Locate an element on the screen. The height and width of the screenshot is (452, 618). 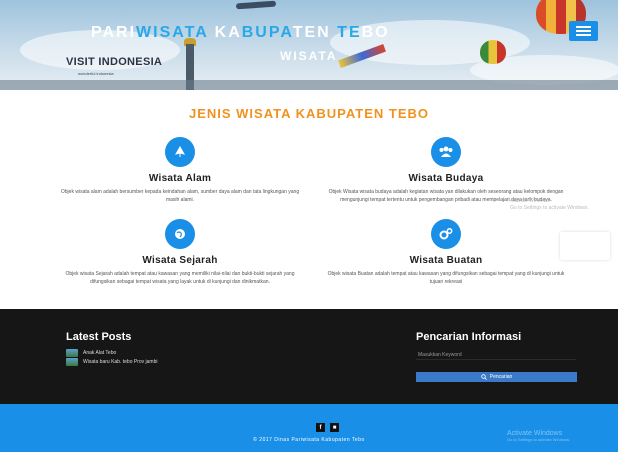
feature-title: Wisata Sejarah is located at coordinates (180, 260).